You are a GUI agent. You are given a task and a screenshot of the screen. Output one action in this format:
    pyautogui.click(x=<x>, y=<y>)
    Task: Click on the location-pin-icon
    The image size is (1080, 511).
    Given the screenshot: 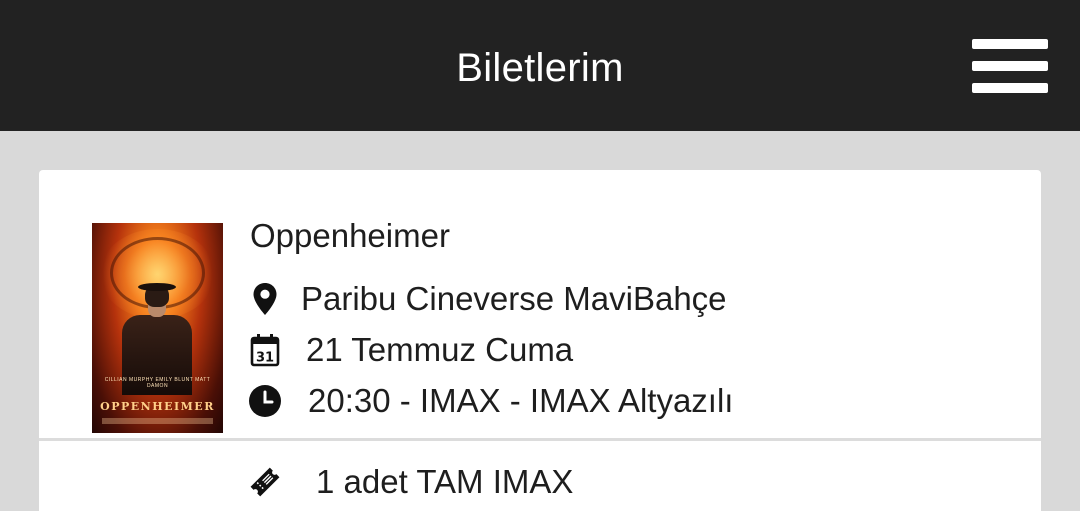 What is the action you would take?
    pyautogui.click(x=265, y=299)
    